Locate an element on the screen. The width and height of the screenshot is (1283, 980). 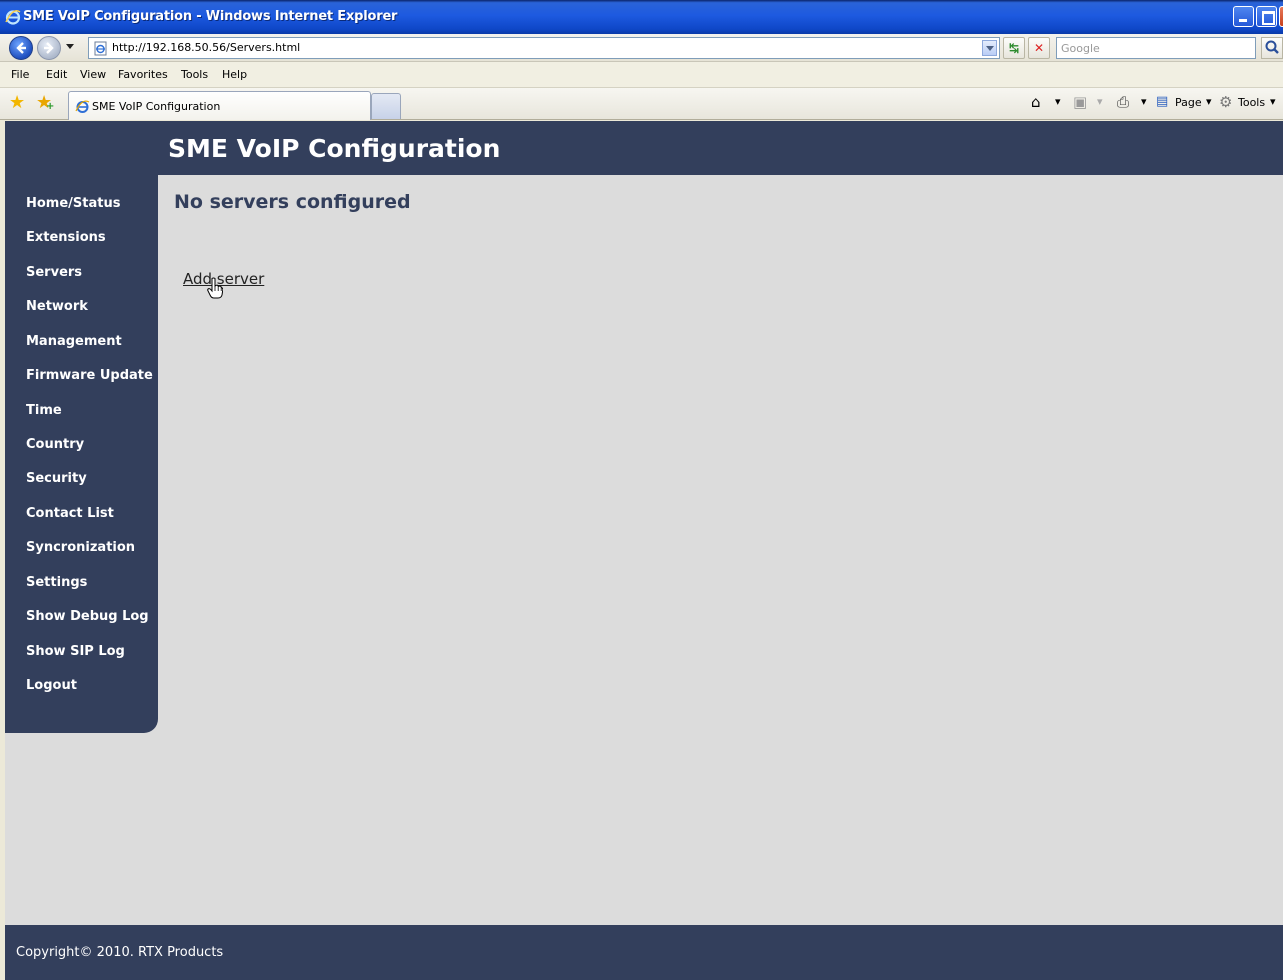
copyright-text: Copyright© 2010. RTX Products is located at coordinates (120, 952).